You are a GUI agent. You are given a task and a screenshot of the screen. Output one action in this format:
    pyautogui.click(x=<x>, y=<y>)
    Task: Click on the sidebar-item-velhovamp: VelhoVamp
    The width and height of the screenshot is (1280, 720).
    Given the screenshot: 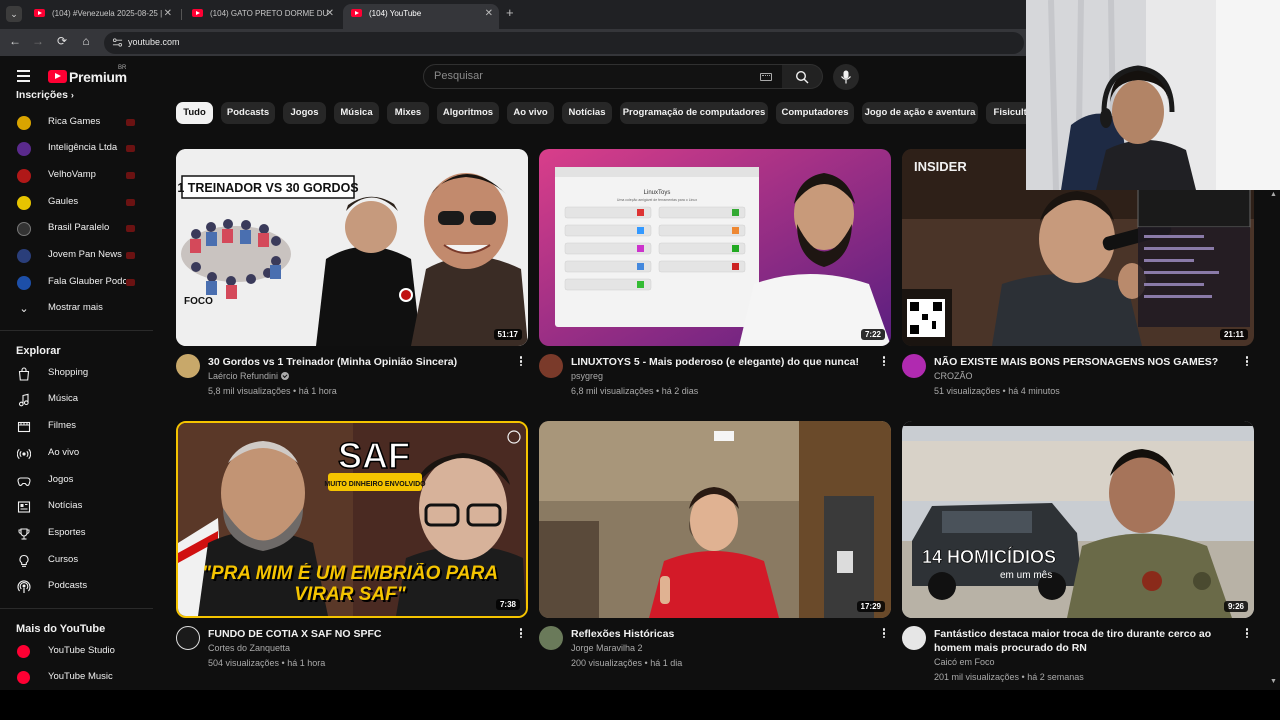 What is the action you would take?
    pyautogui.click(x=75, y=176)
    